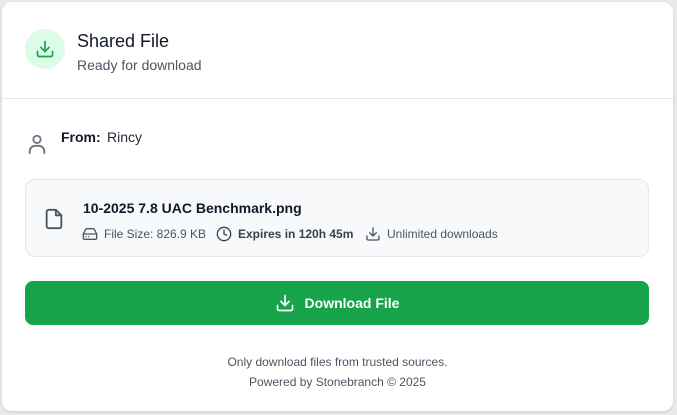 The height and width of the screenshot is (415, 677). What do you see at coordinates (125, 137) in the screenshot?
I see `sender-name: Rincy` at bounding box center [125, 137].